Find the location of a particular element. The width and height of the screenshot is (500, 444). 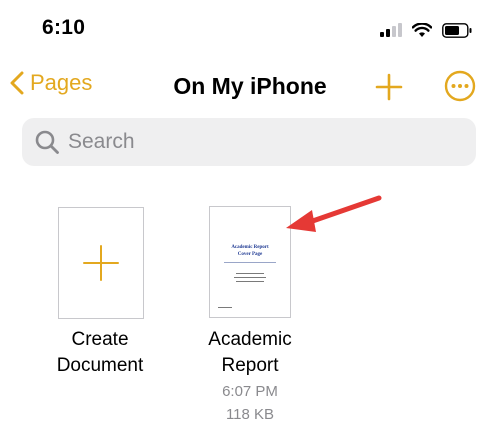

ellipsis-circle-icon is located at coordinates (460, 86).